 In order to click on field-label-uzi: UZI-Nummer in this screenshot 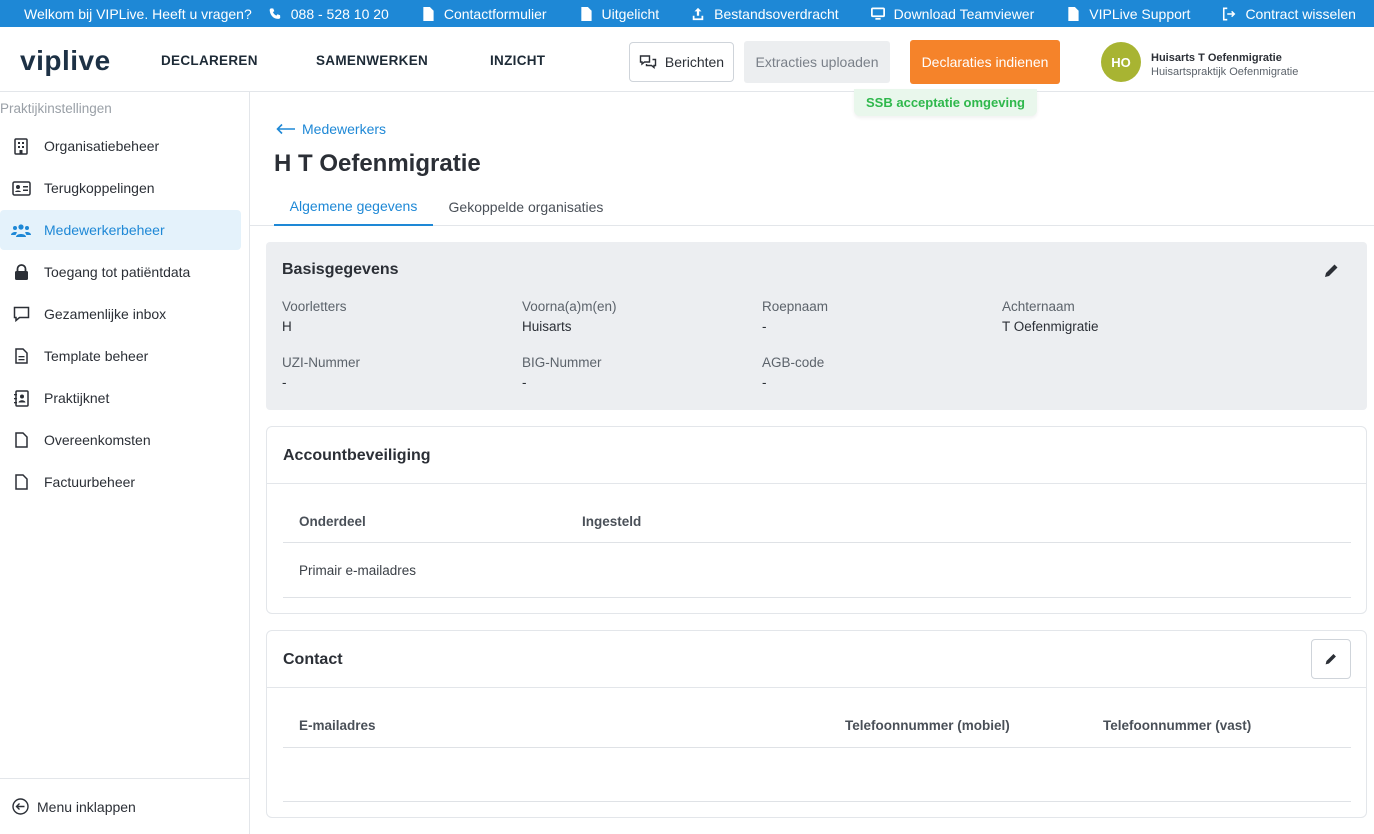, I will do `click(321, 362)`.